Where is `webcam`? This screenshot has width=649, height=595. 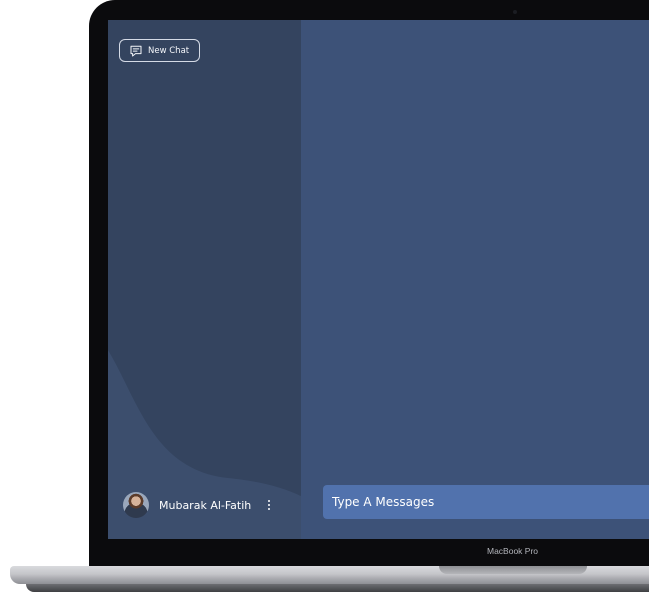
webcam is located at coordinates (515, 12).